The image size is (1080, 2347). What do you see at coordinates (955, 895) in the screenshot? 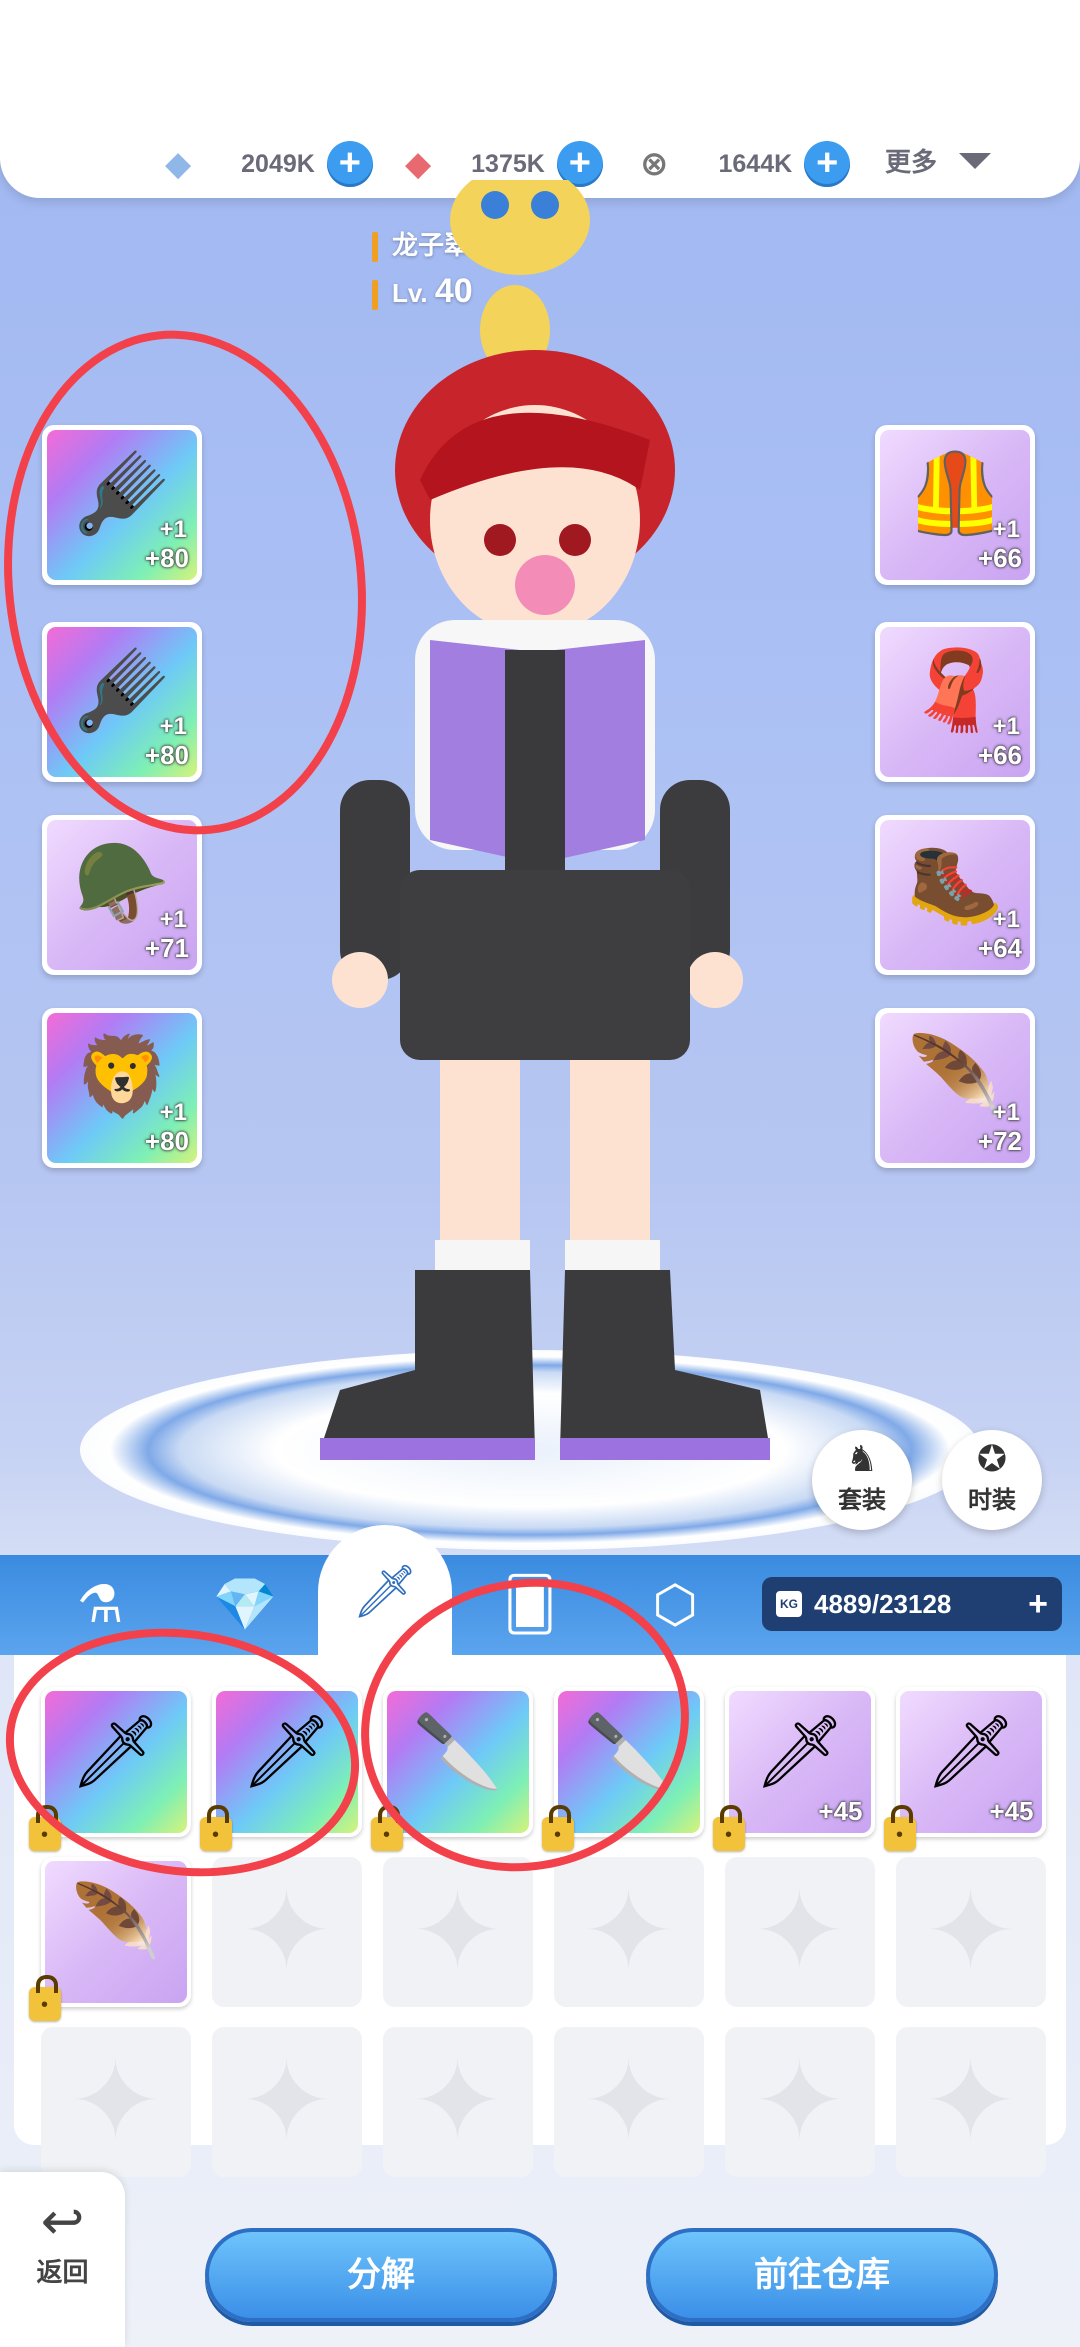
I see `equip-slot-right-3: 🥾 +1 +64` at bounding box center [955, 895].